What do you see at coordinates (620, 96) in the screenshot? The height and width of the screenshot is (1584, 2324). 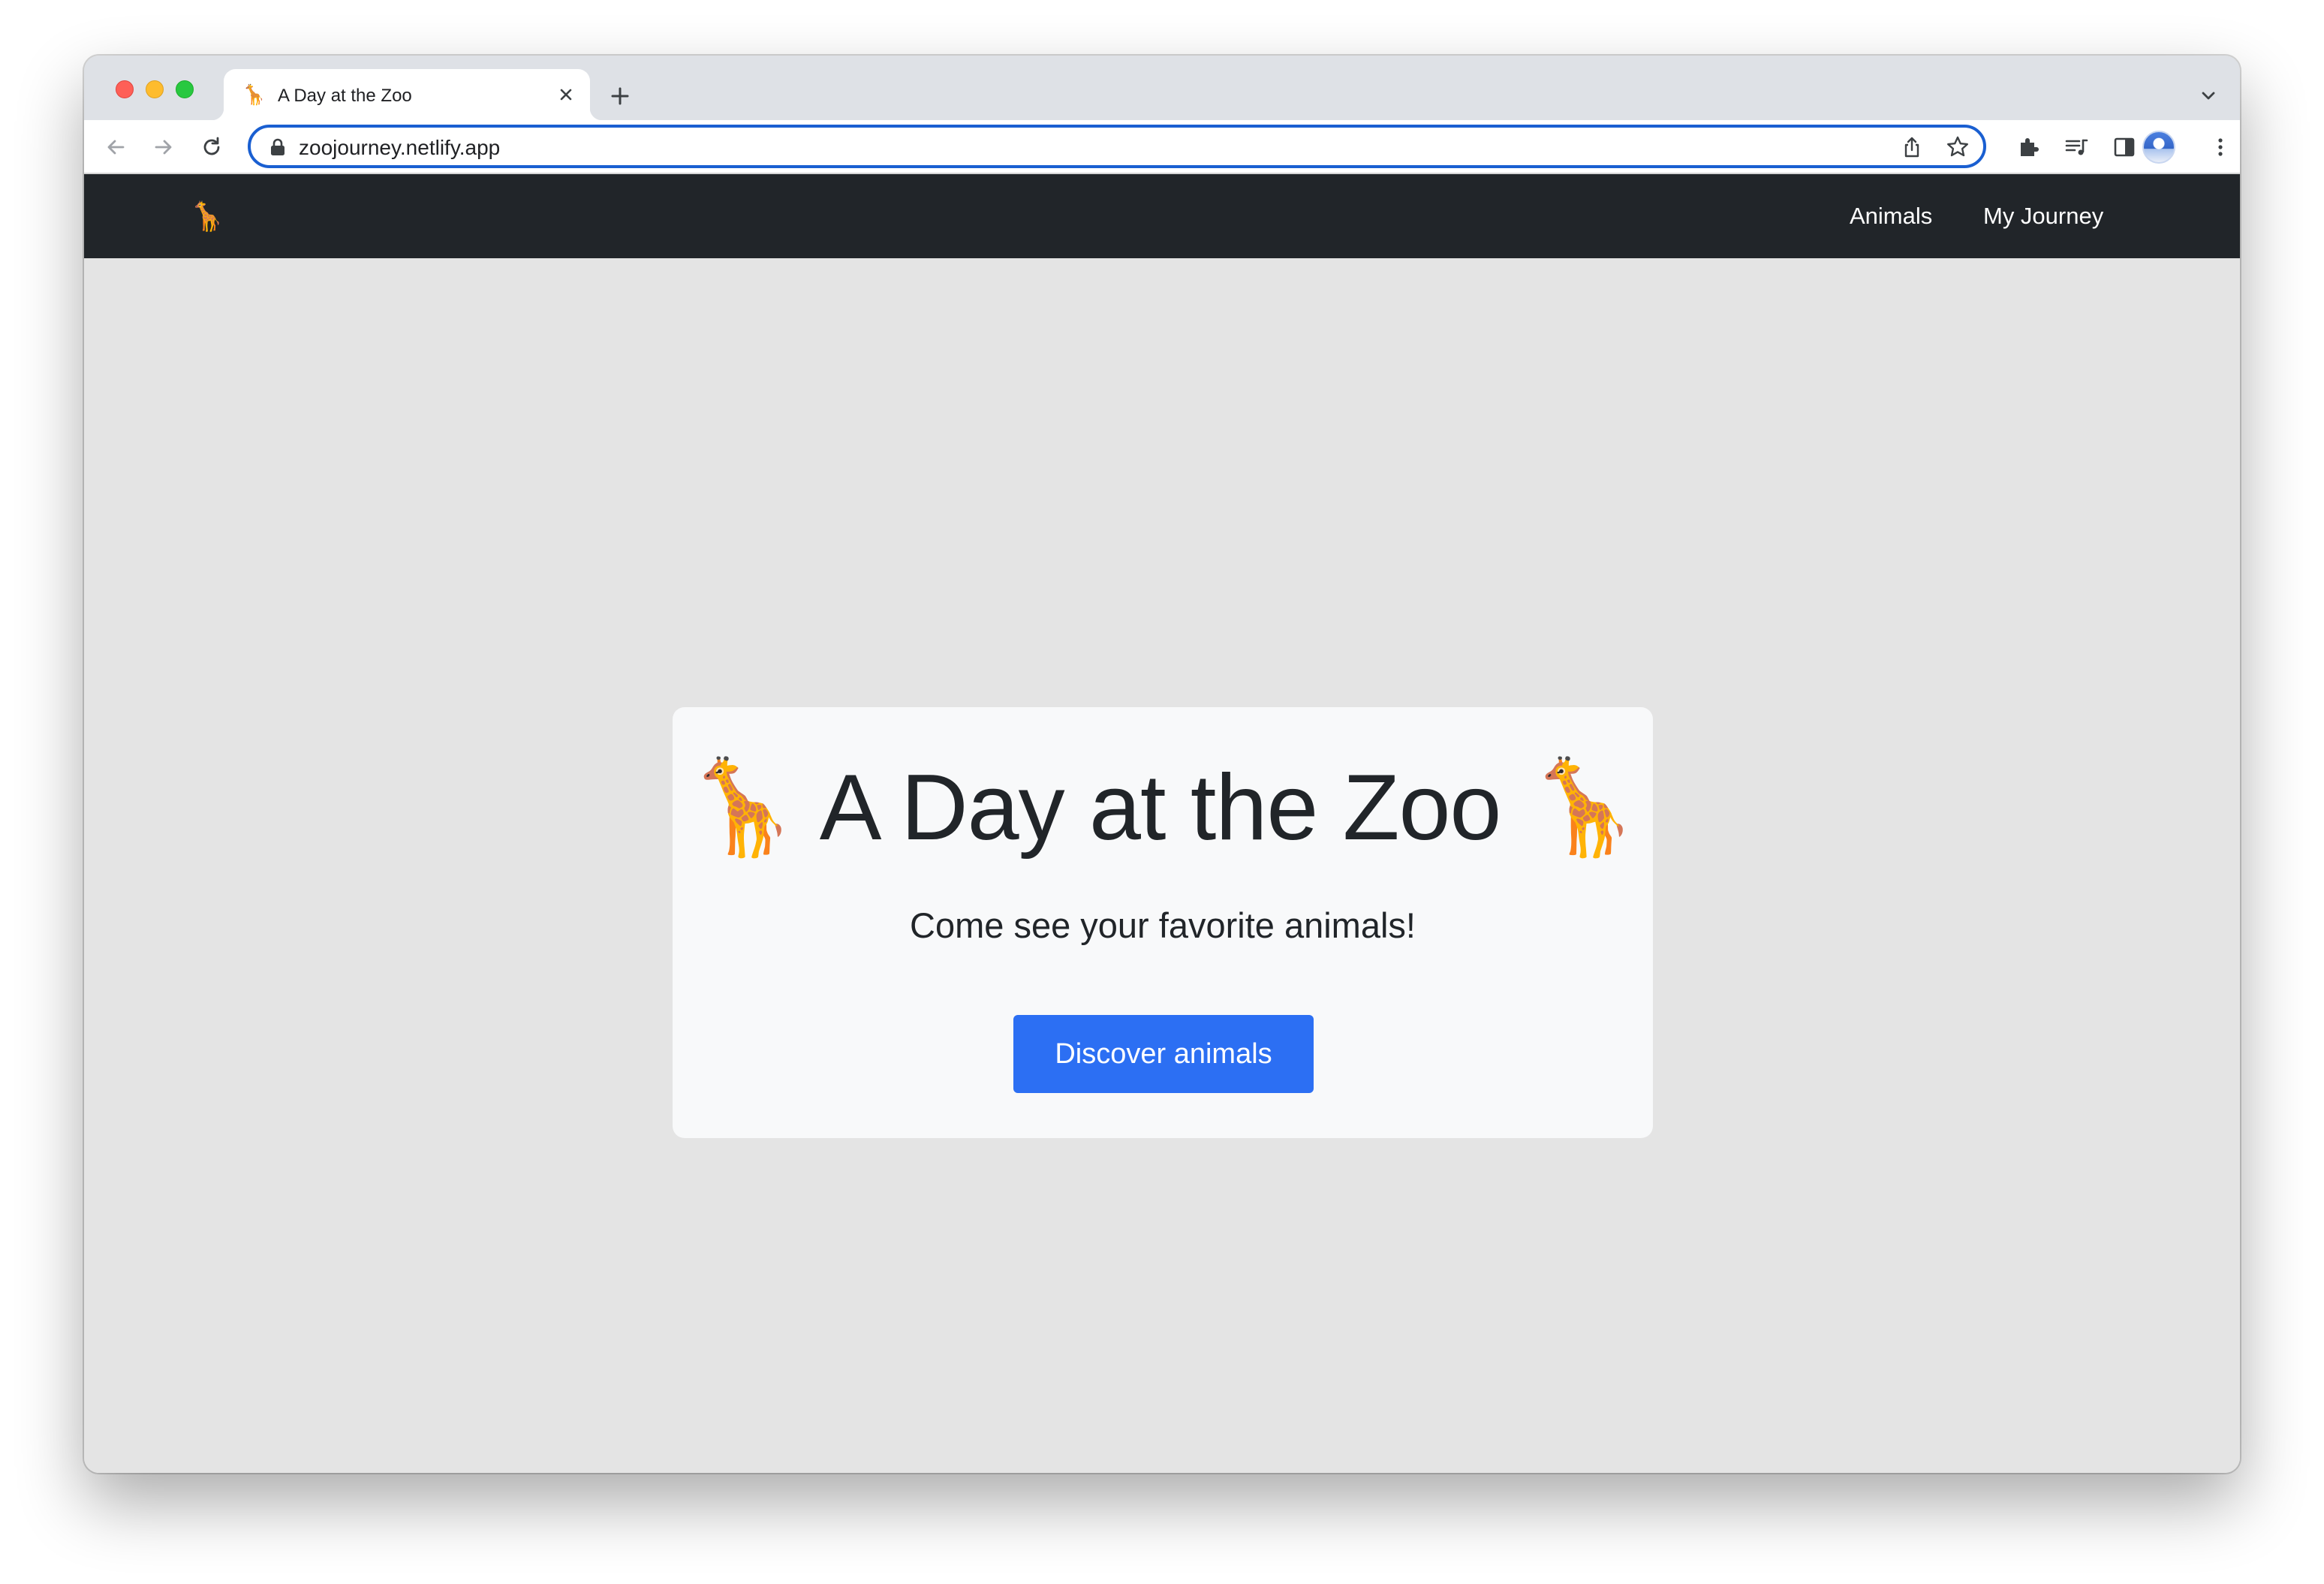 I see `plus-icon` at bounding box center [620, 96].